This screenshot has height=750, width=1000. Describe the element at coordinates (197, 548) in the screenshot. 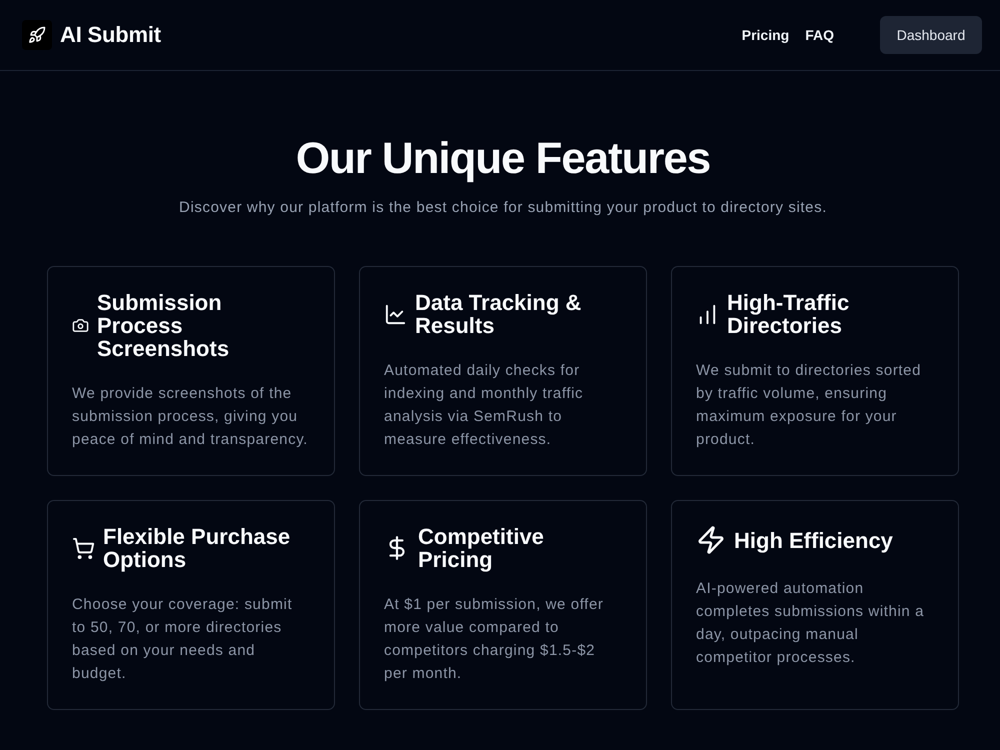

I see `feature-title: Flexible Purchase Options` at that location.